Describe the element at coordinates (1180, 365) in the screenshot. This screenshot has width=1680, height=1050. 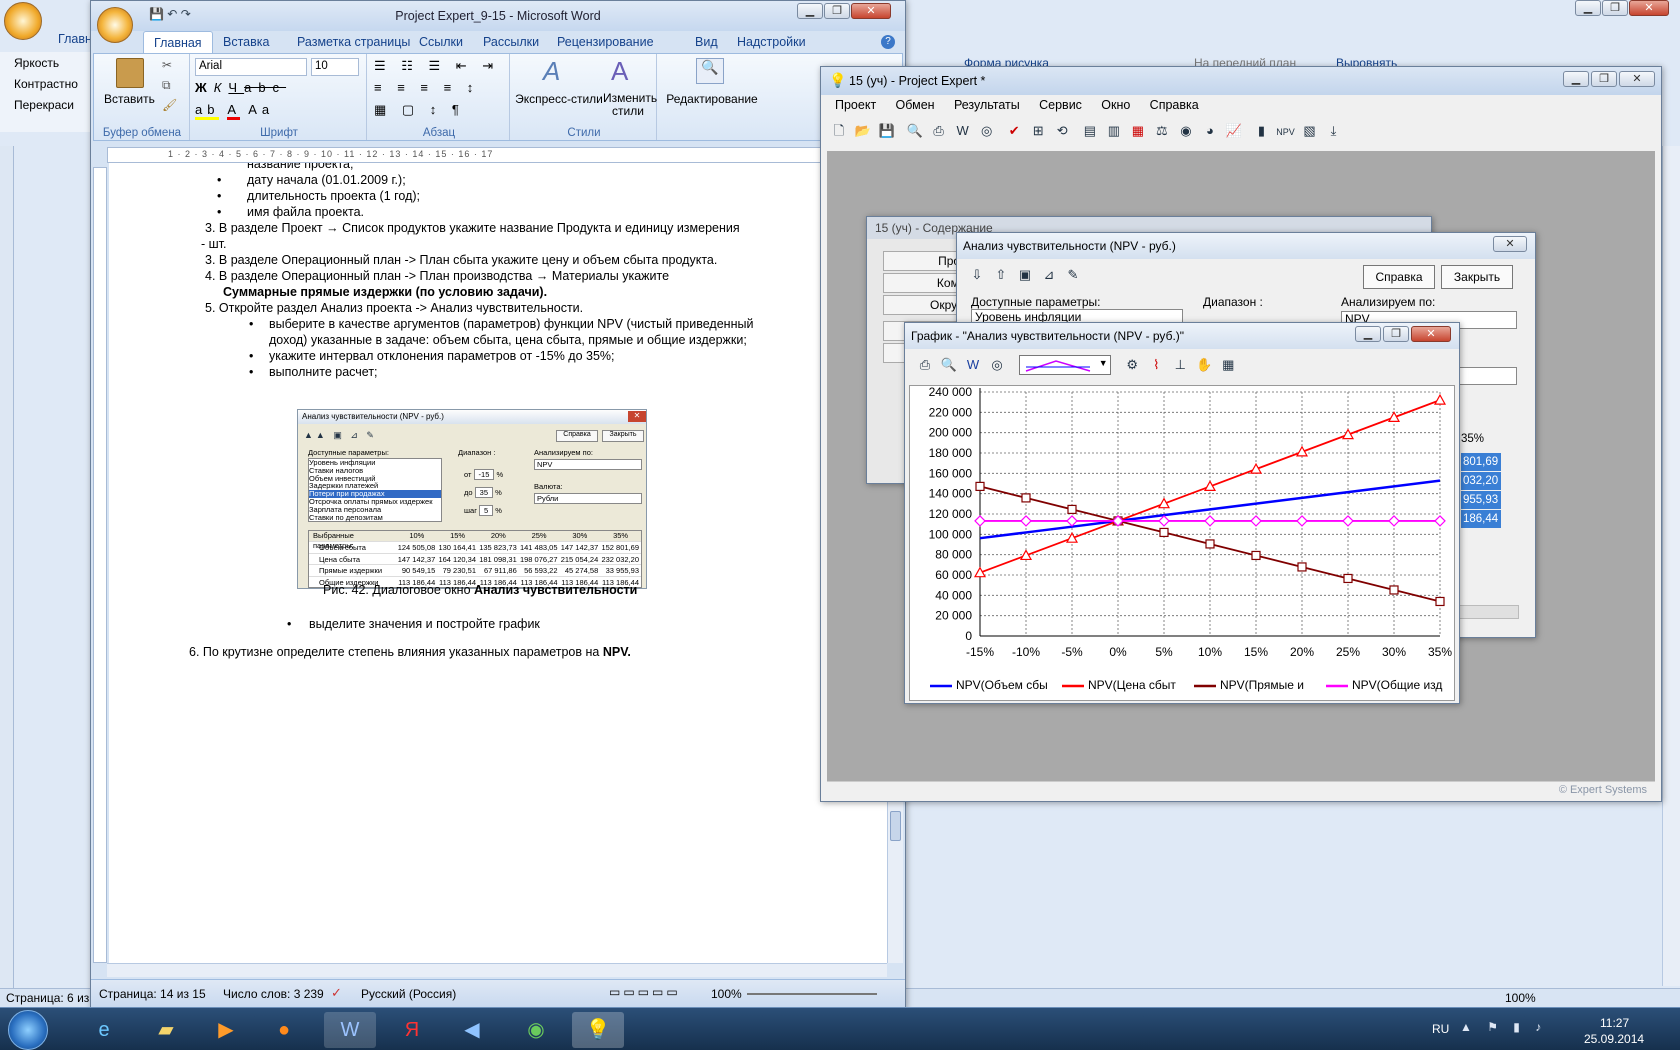
I see `axes-icon: ⊥` at that location.